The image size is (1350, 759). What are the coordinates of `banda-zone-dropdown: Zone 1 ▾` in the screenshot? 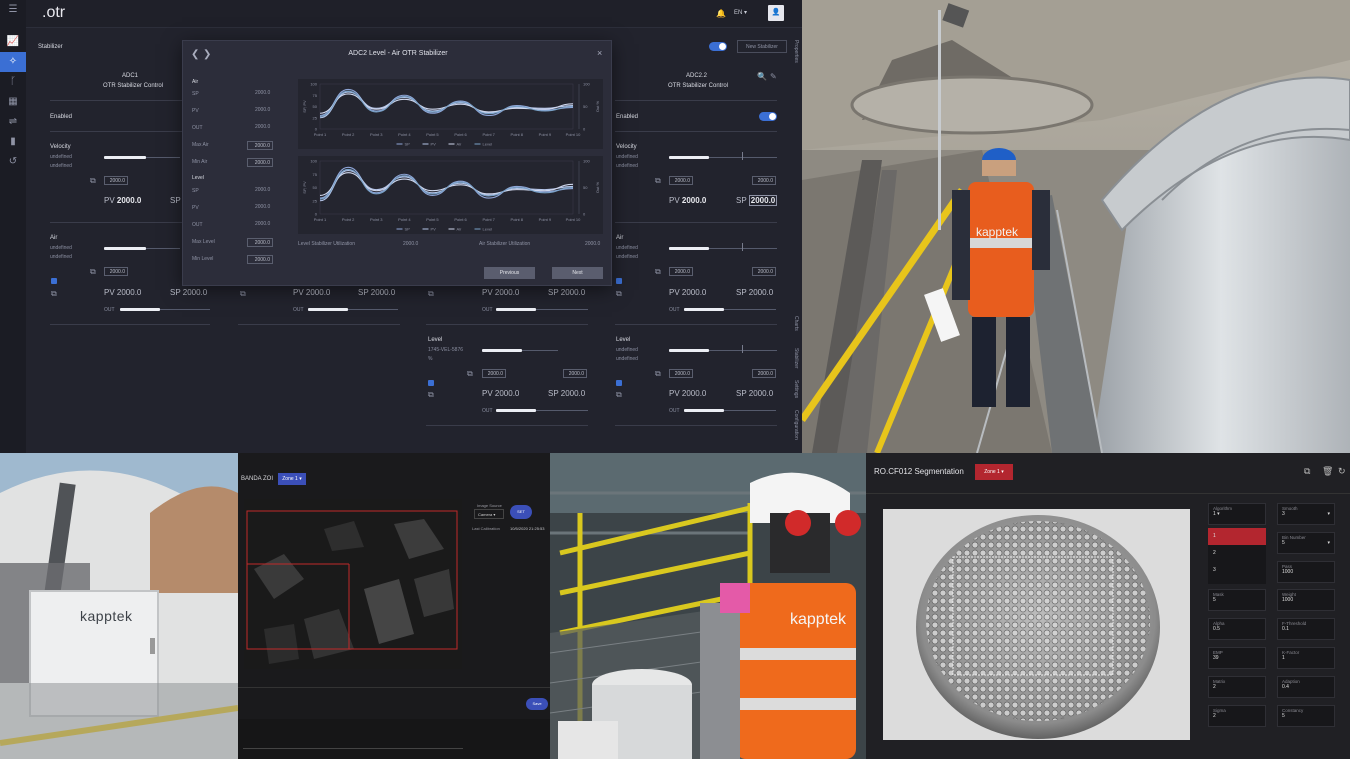 It's located at (292, 479).